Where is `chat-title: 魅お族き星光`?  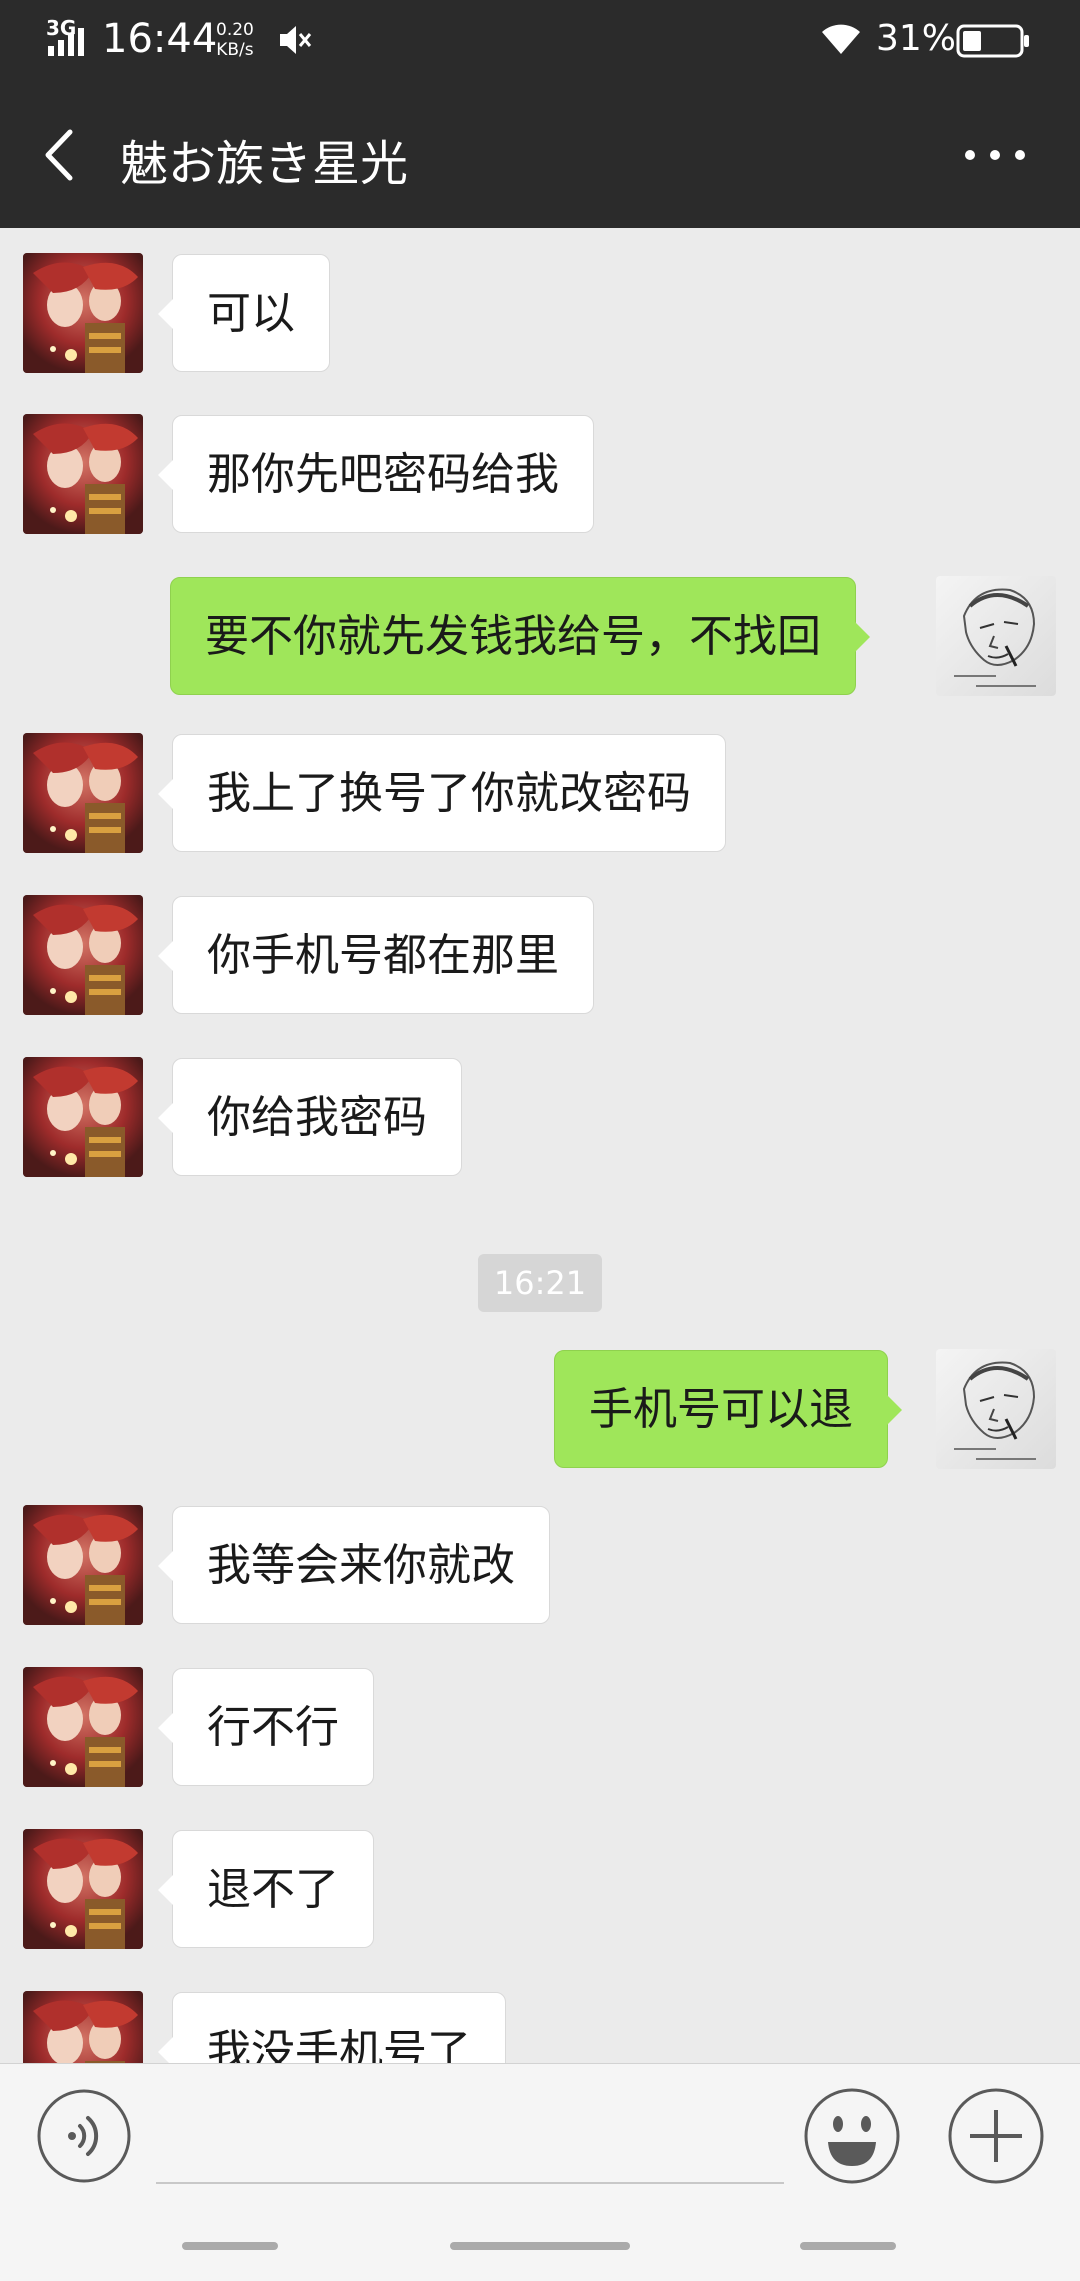
chat-title: 魅お族き星光 is located at coordinates (264, 164).